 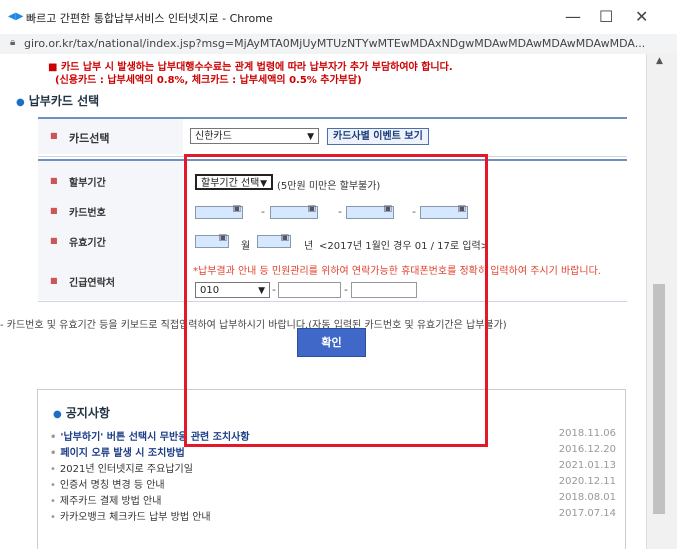 What do you see at coordinates (659, 399) in the screenshot?
I see `scrollbar-thumb` at bounding box center [659, 399].